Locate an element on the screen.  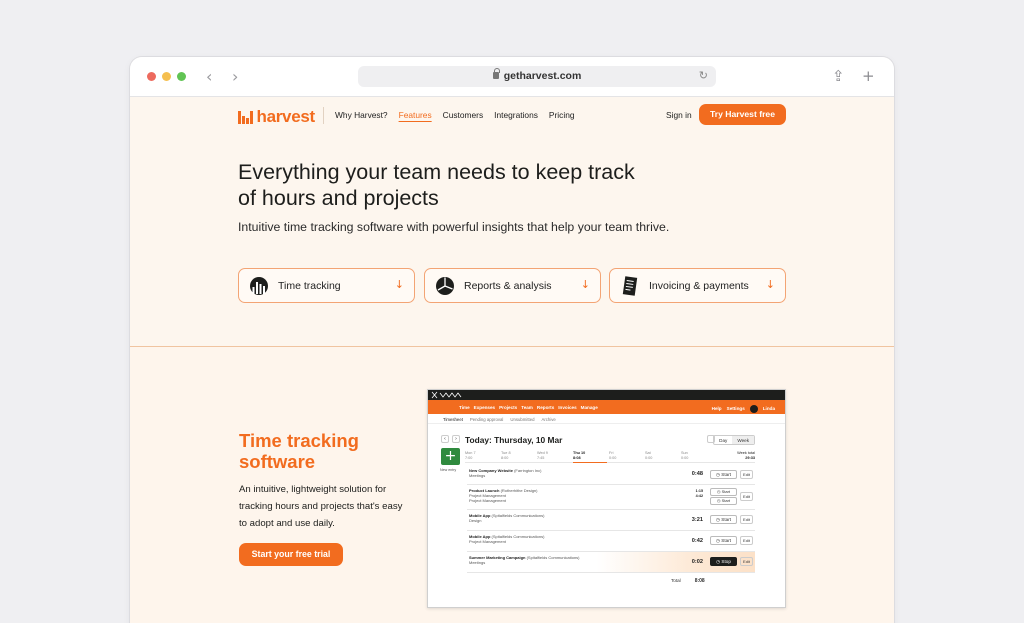
address-bar: getharvest.com ↻ is located at coordinates (537, 76).